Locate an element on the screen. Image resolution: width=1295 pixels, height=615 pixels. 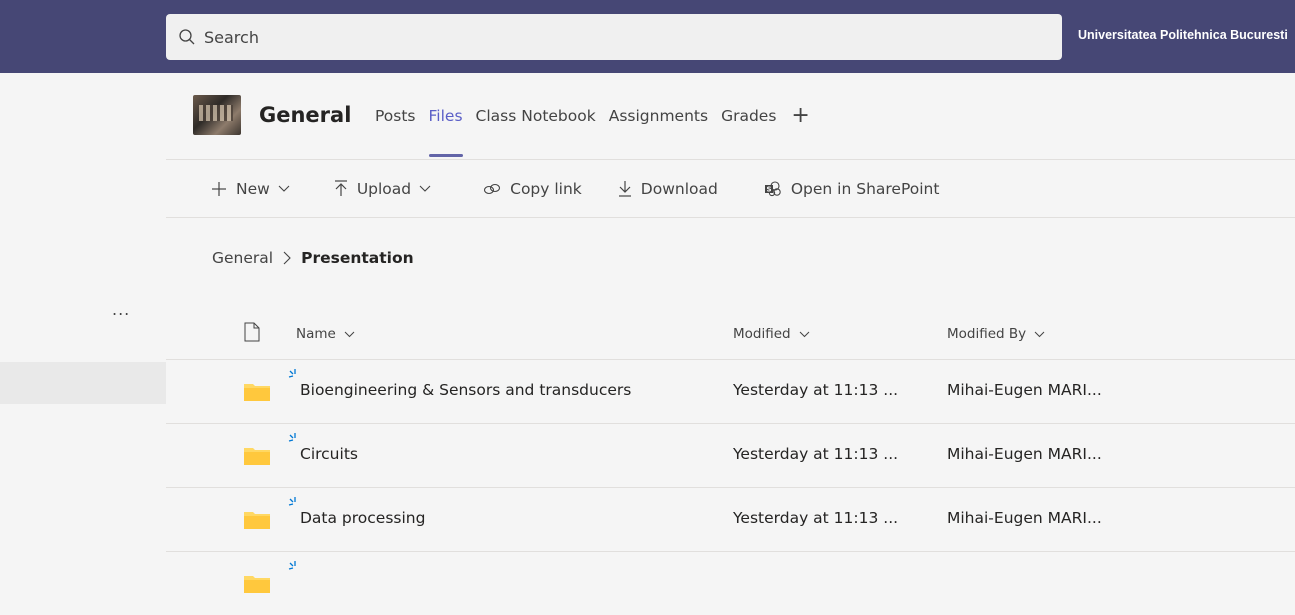
svg-text: S is located at coordinates (768, 189).